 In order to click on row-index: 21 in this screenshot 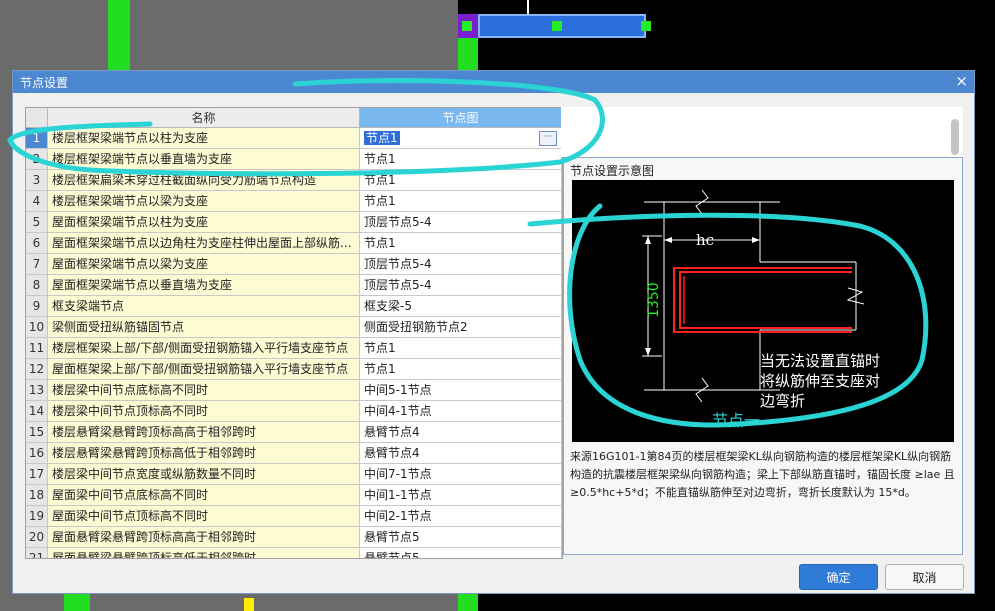, I will do `click(37, 553)`.